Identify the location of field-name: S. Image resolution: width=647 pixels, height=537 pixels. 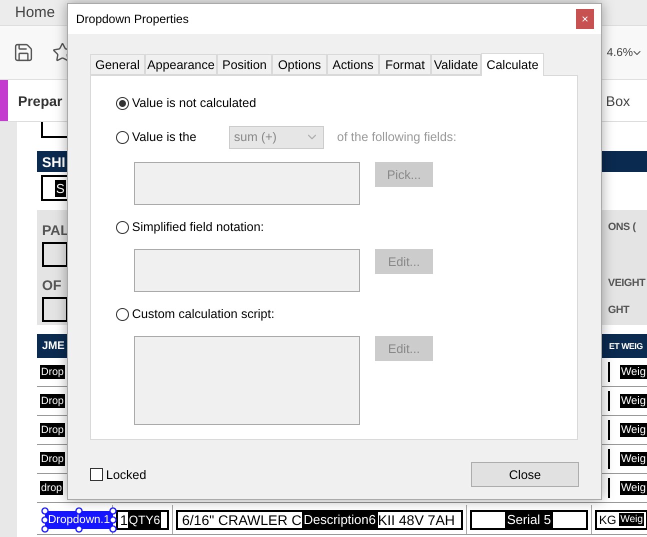
(60, 188).